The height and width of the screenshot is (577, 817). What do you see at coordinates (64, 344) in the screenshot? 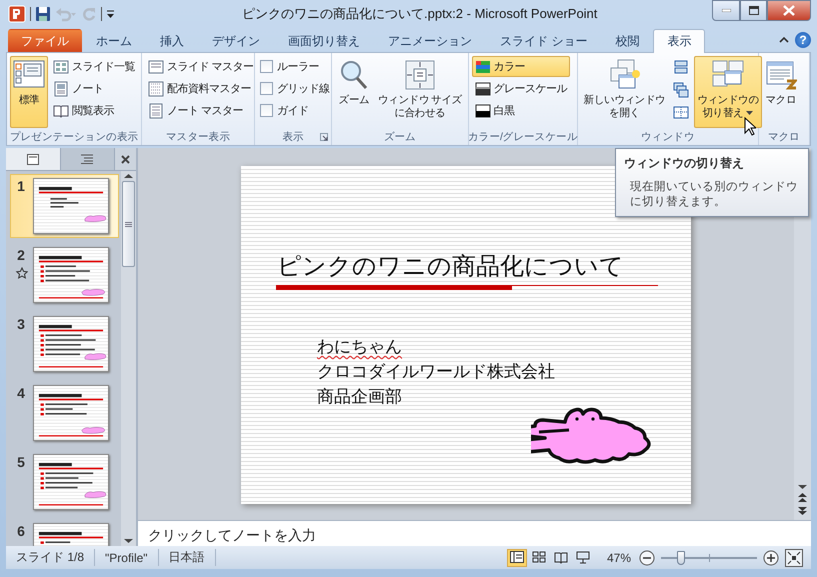
I see `slide-thumbnail-row: 3` at bounding box center [64, 344].